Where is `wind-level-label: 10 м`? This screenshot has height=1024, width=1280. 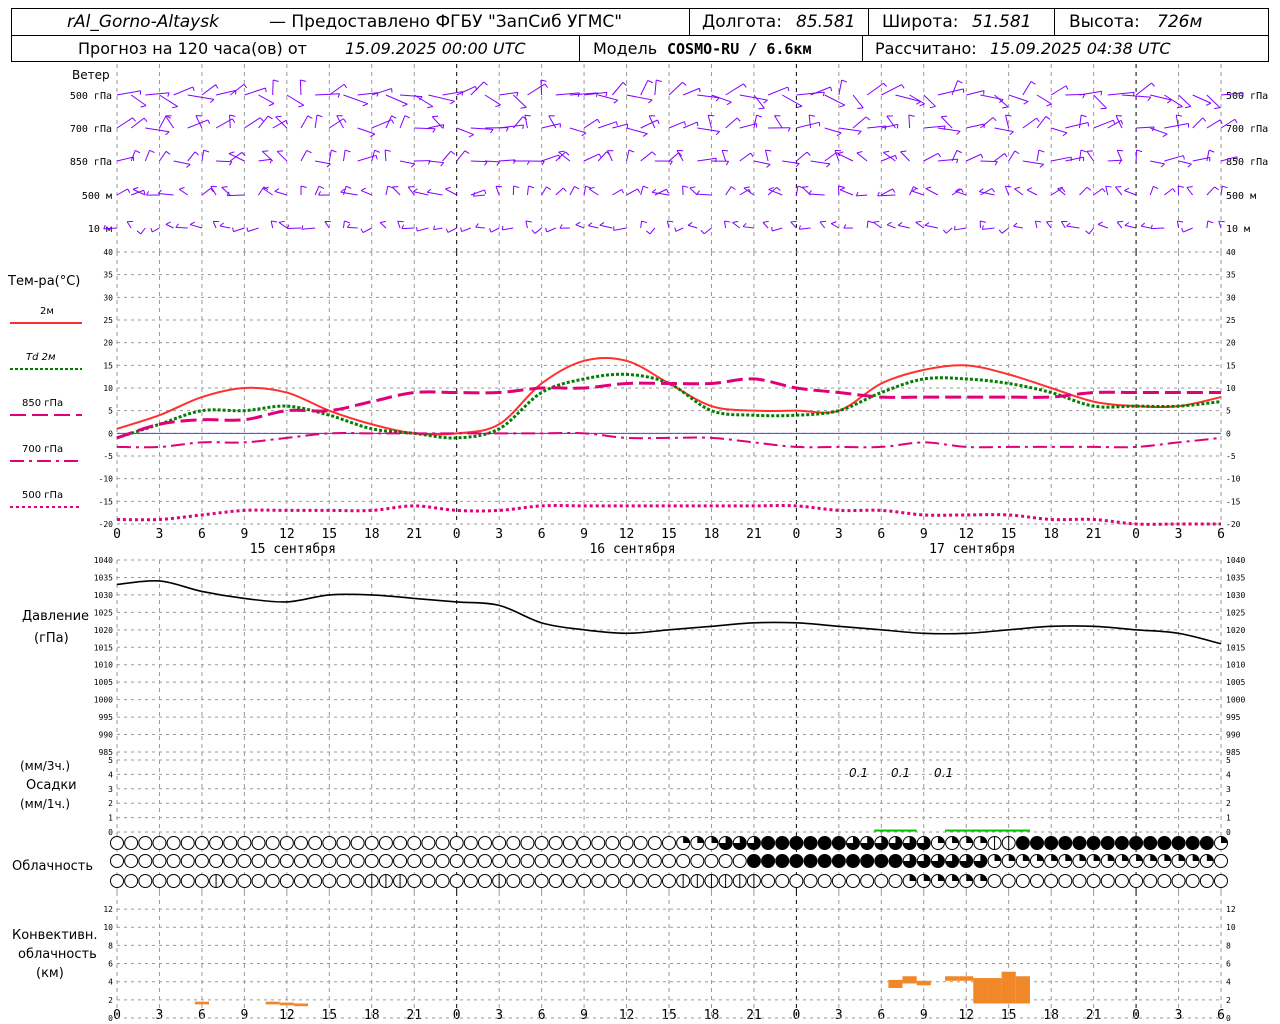
wind-level-label: 10 м is located at coordinates (100, 229).